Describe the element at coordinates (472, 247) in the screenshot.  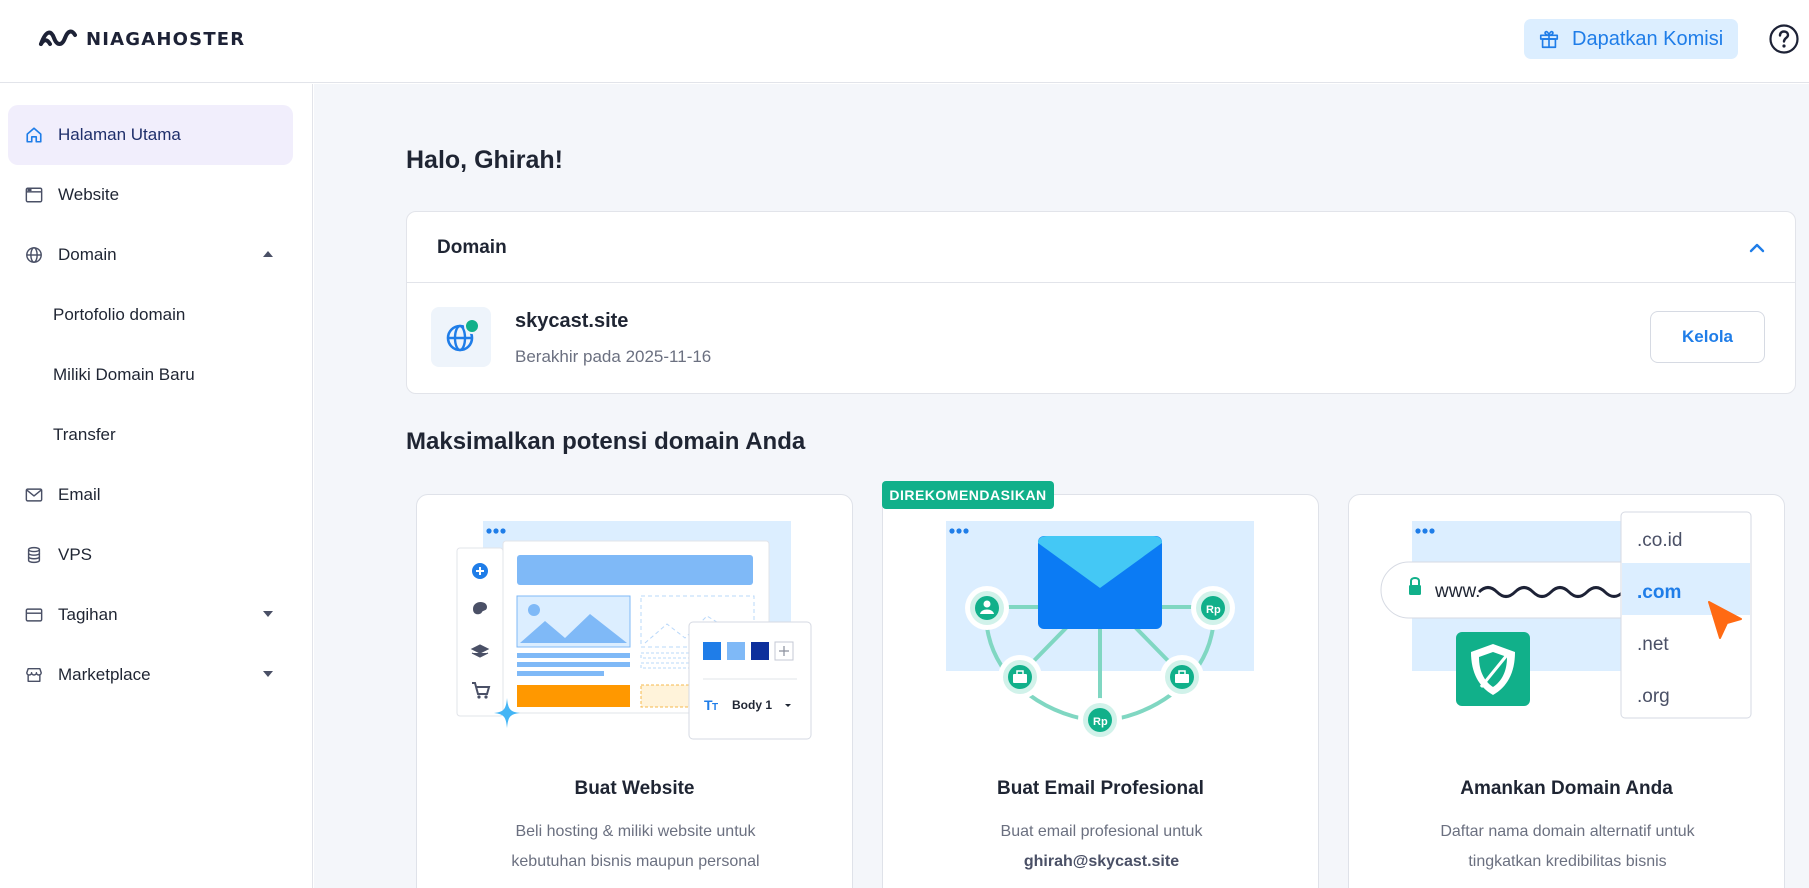
I see `domain-card-title: Domain` at that location.